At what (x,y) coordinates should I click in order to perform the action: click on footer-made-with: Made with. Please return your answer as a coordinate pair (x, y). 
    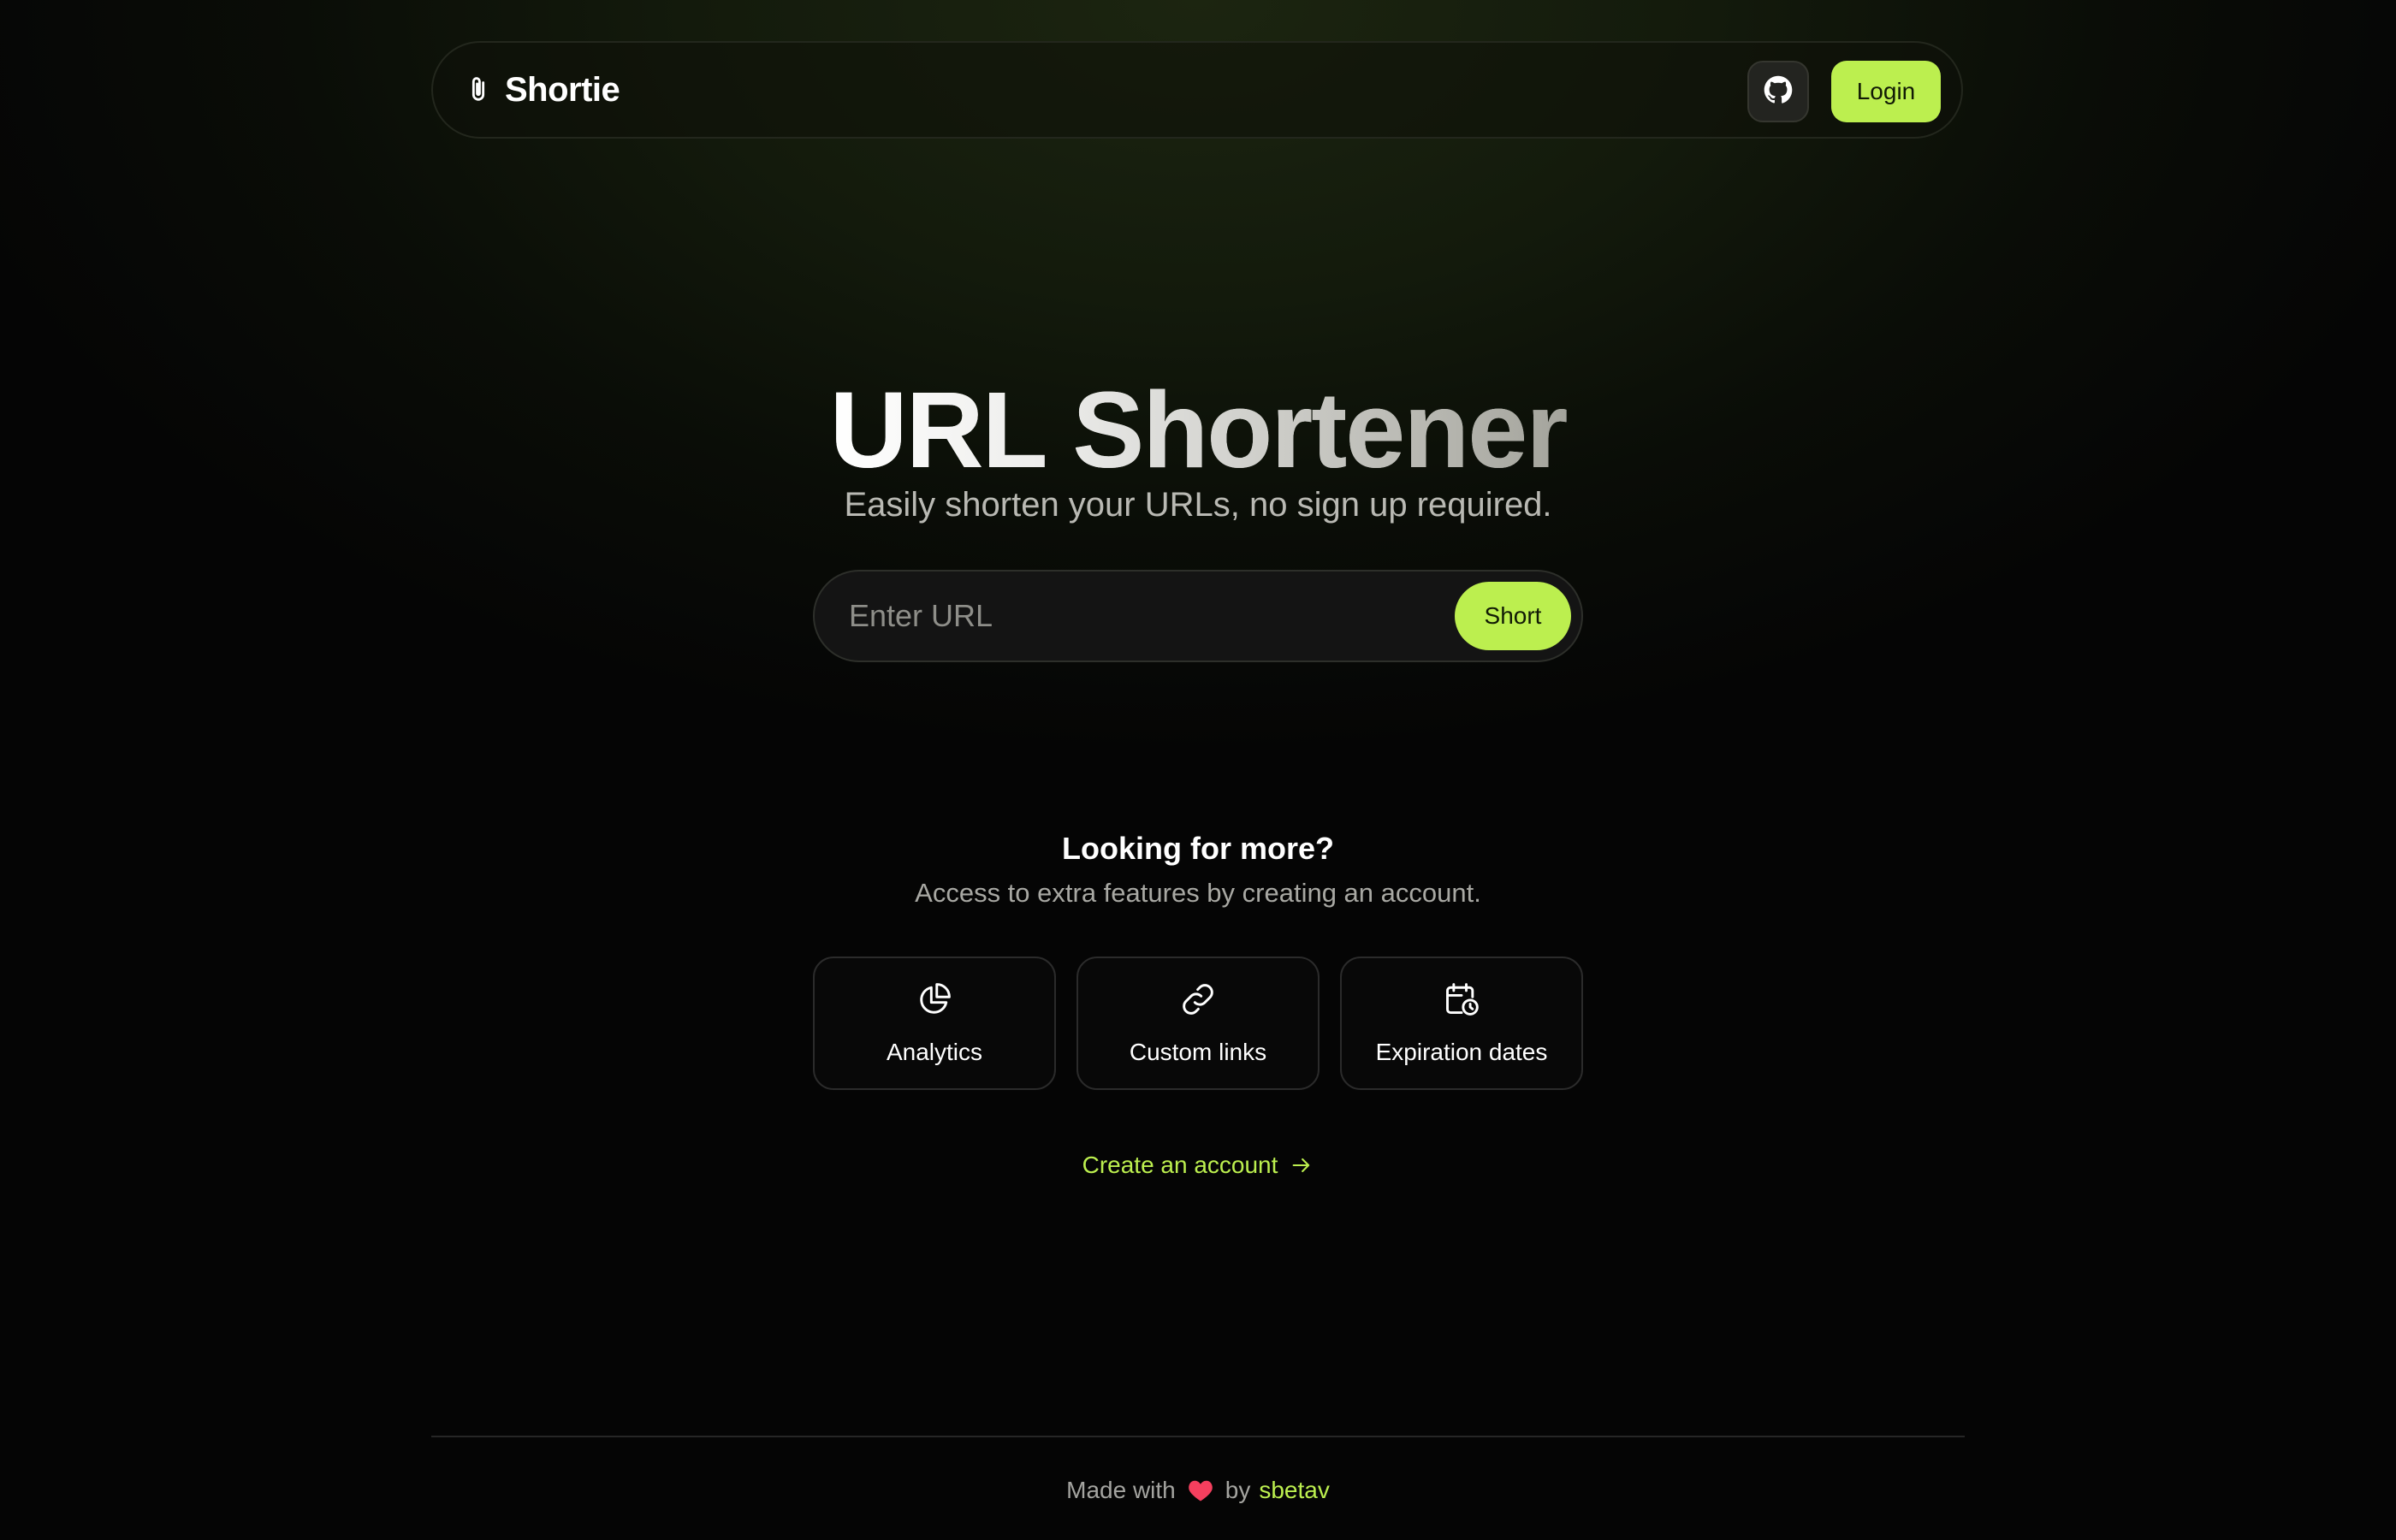
    Looking at the image, I should click on (1121, 1490).